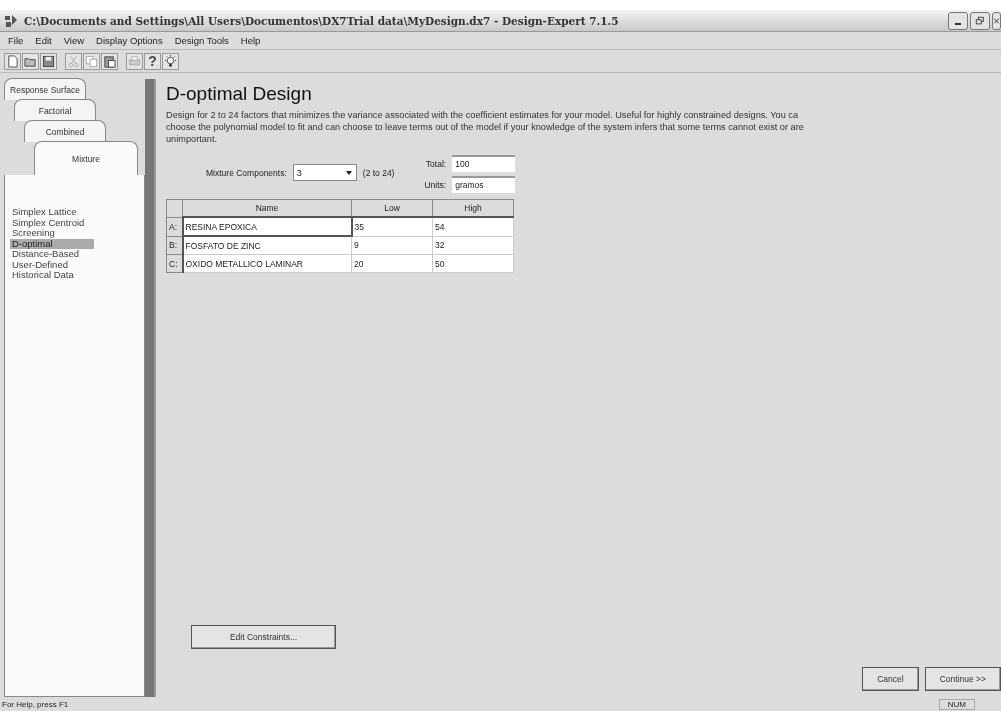 This screenshot has width=1001, height=711. What do you see at coordinates (170, 61) in the screenshot?
I see `tip-button` at bounding box center [170, 61].